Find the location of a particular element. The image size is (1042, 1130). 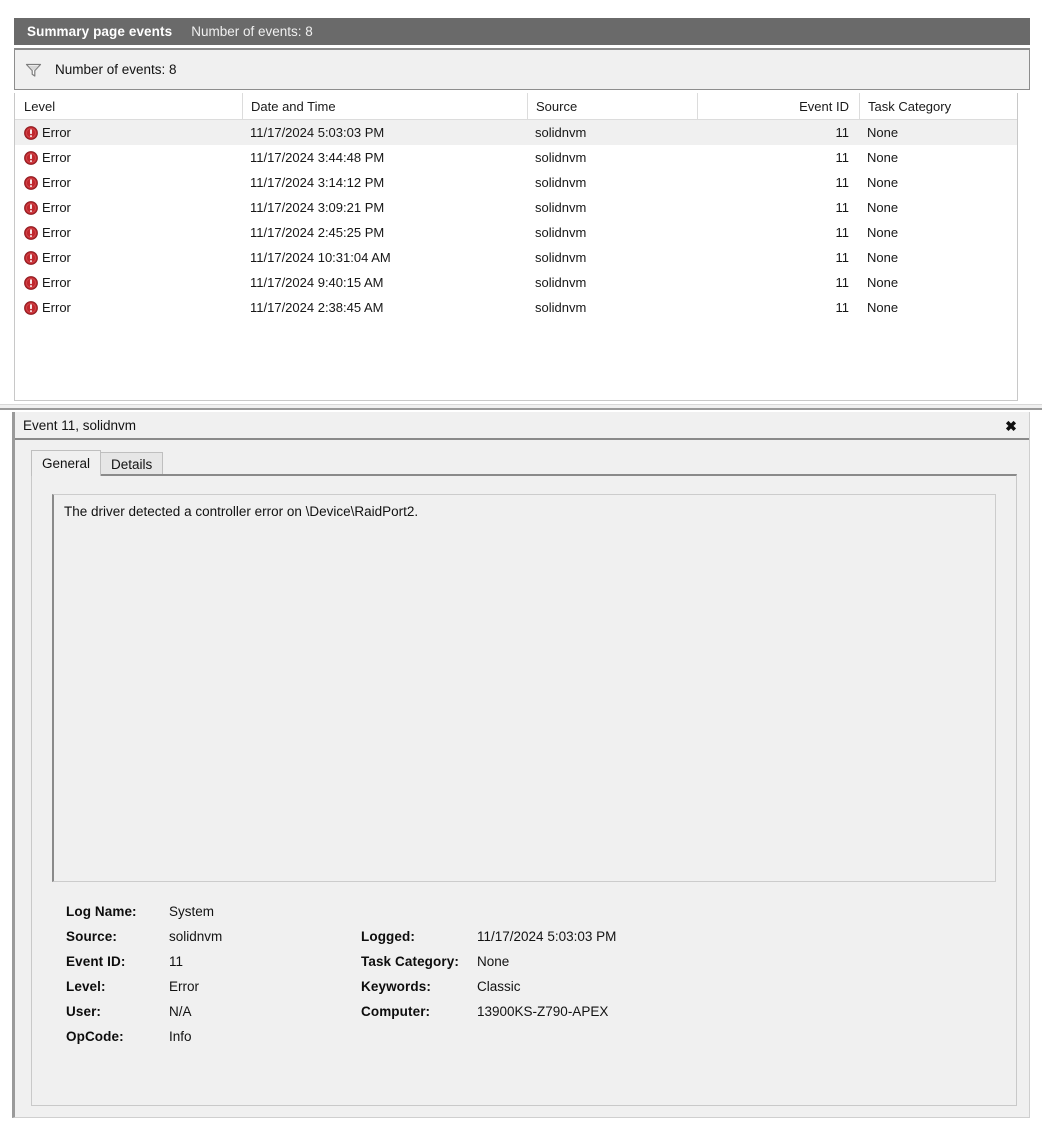

table-row: Error 11/17/2024 3:14:12 PM solidnvm 11 None is located at coordinates (516, 182).